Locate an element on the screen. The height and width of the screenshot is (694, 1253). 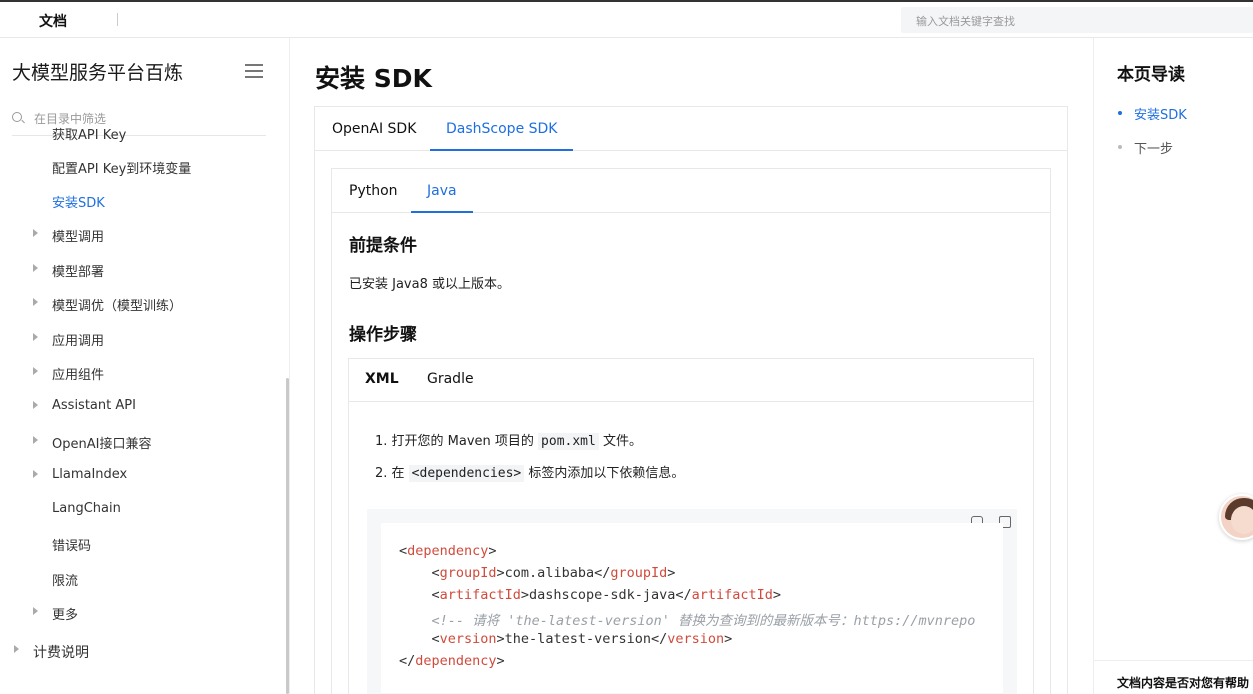
sidebar-item-label: OpenAI接口兼容 is located at coordinates (102, 444).